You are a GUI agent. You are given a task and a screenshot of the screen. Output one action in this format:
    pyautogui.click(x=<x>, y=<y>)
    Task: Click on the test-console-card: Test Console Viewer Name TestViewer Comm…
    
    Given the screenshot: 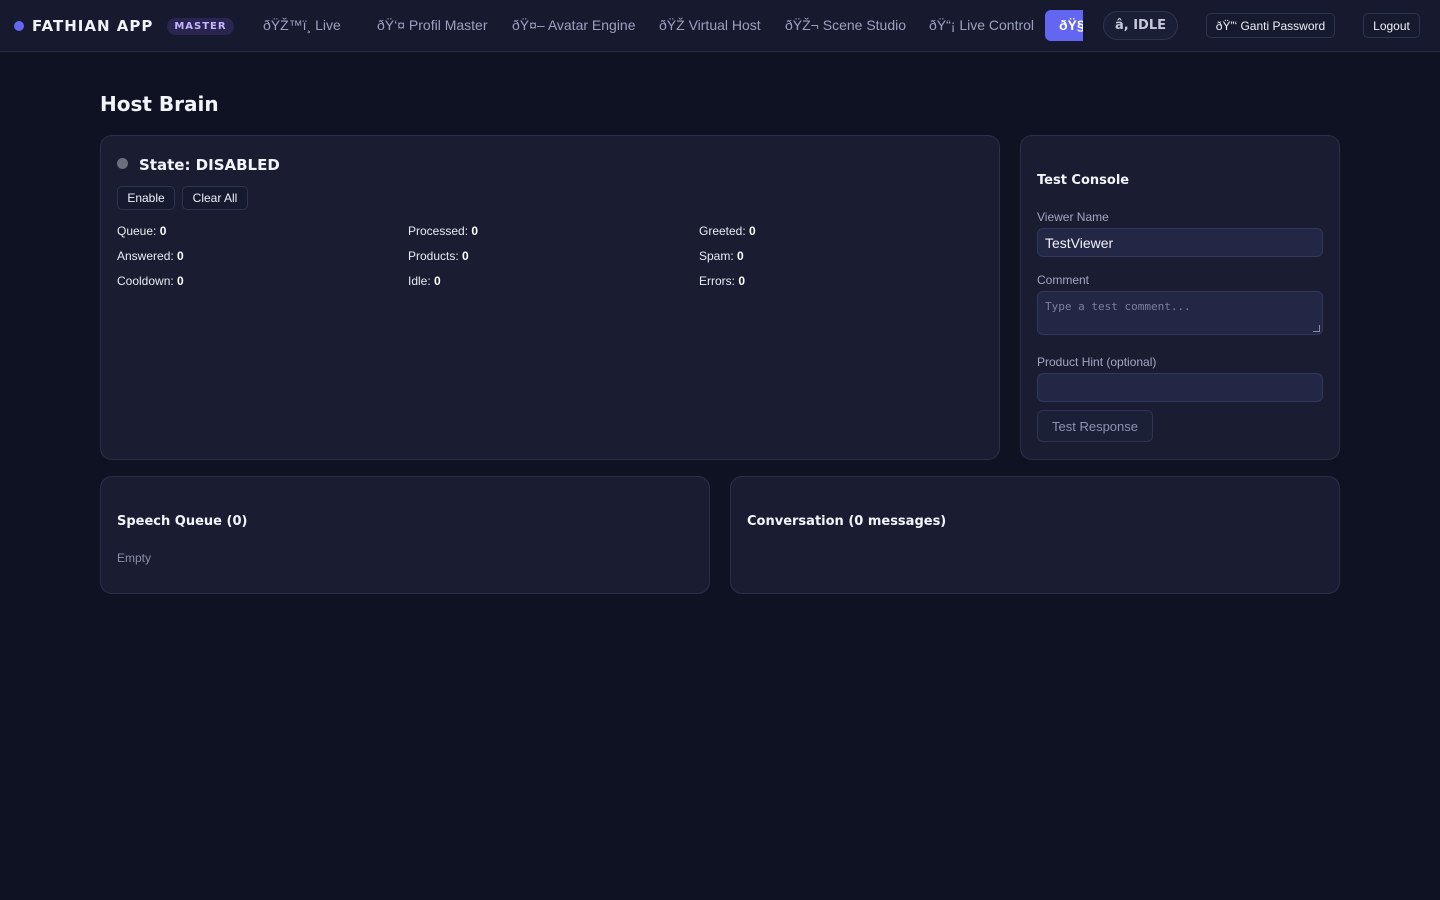 What is the action you would take?
    pyautogui.click(x=1180, y=297)
    